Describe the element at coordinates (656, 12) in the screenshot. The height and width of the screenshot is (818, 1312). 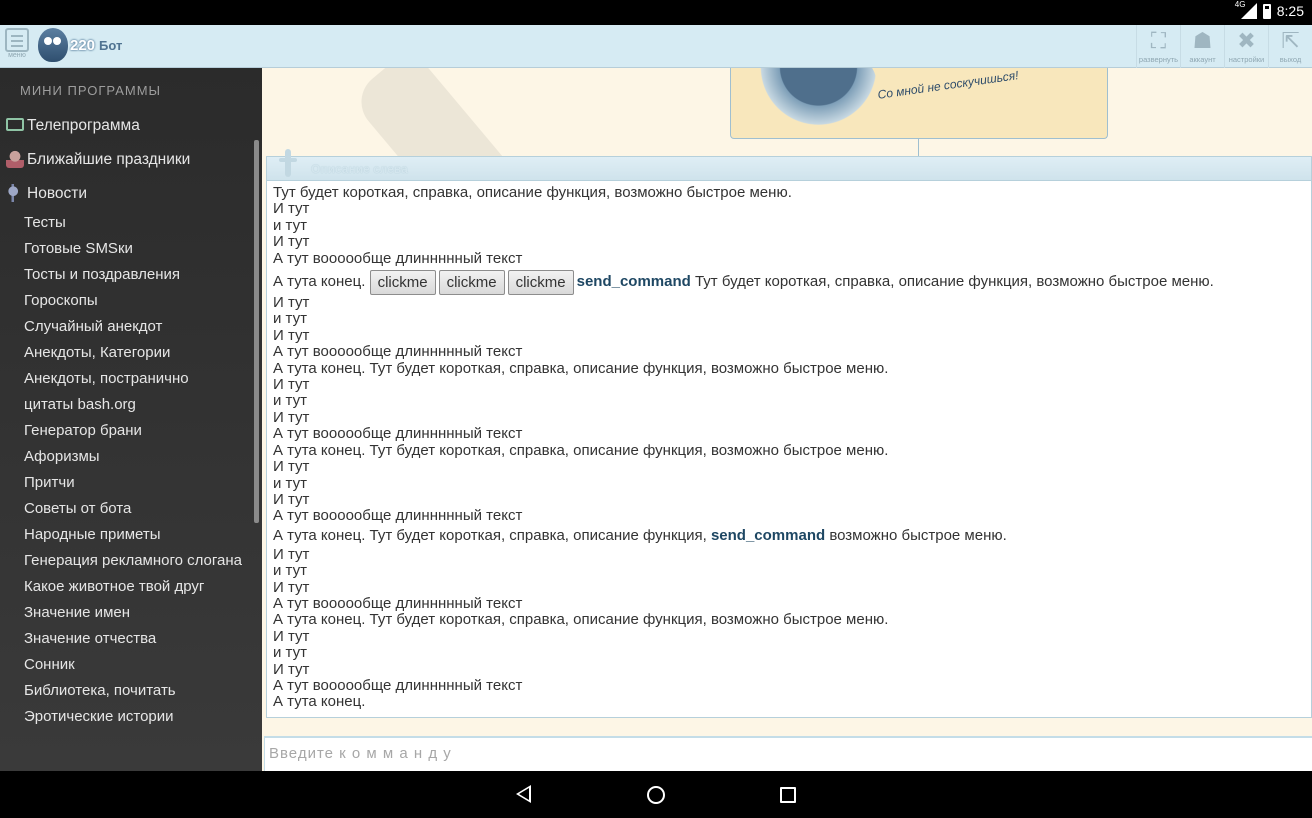
I see `status-bar: 4G 8:25` at that location.